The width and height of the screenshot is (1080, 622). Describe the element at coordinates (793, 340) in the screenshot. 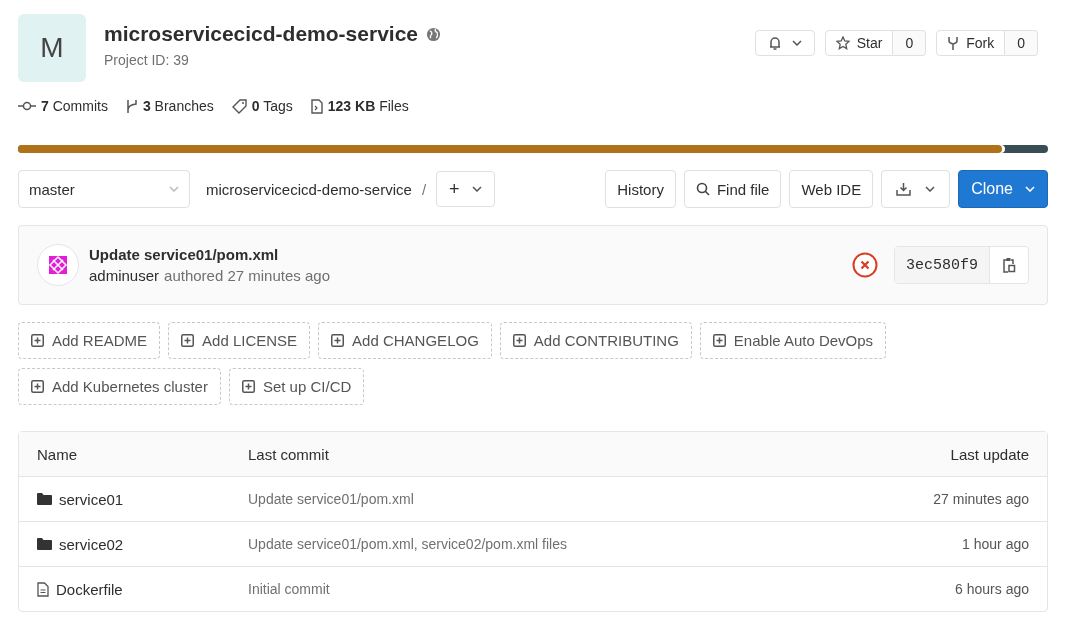

I see `shortcut-button: Enable Auto DevOps` at that location.